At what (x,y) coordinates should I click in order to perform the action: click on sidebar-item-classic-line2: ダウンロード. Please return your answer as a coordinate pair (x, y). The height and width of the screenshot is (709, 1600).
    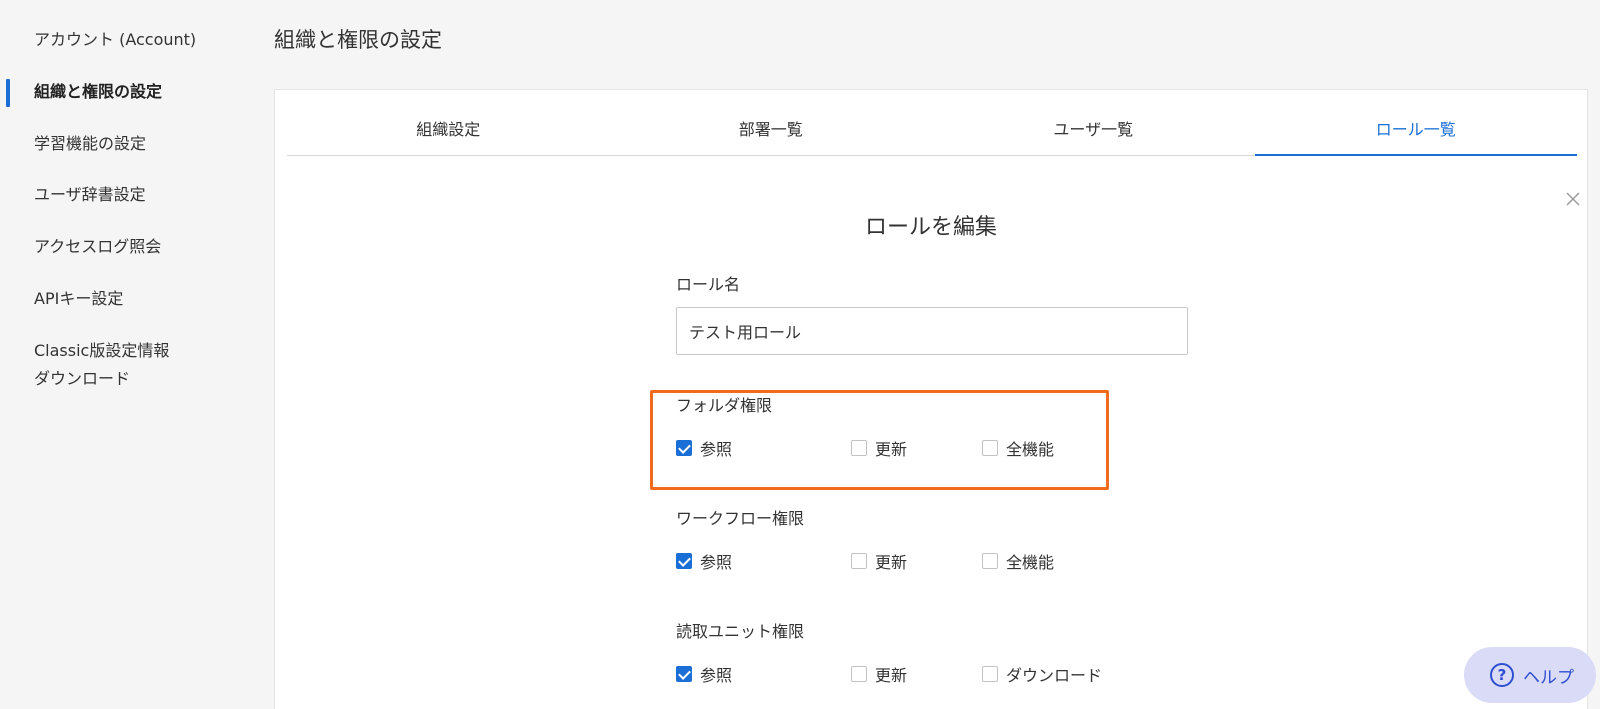
    Looking at the image, I should click on (82, 378).